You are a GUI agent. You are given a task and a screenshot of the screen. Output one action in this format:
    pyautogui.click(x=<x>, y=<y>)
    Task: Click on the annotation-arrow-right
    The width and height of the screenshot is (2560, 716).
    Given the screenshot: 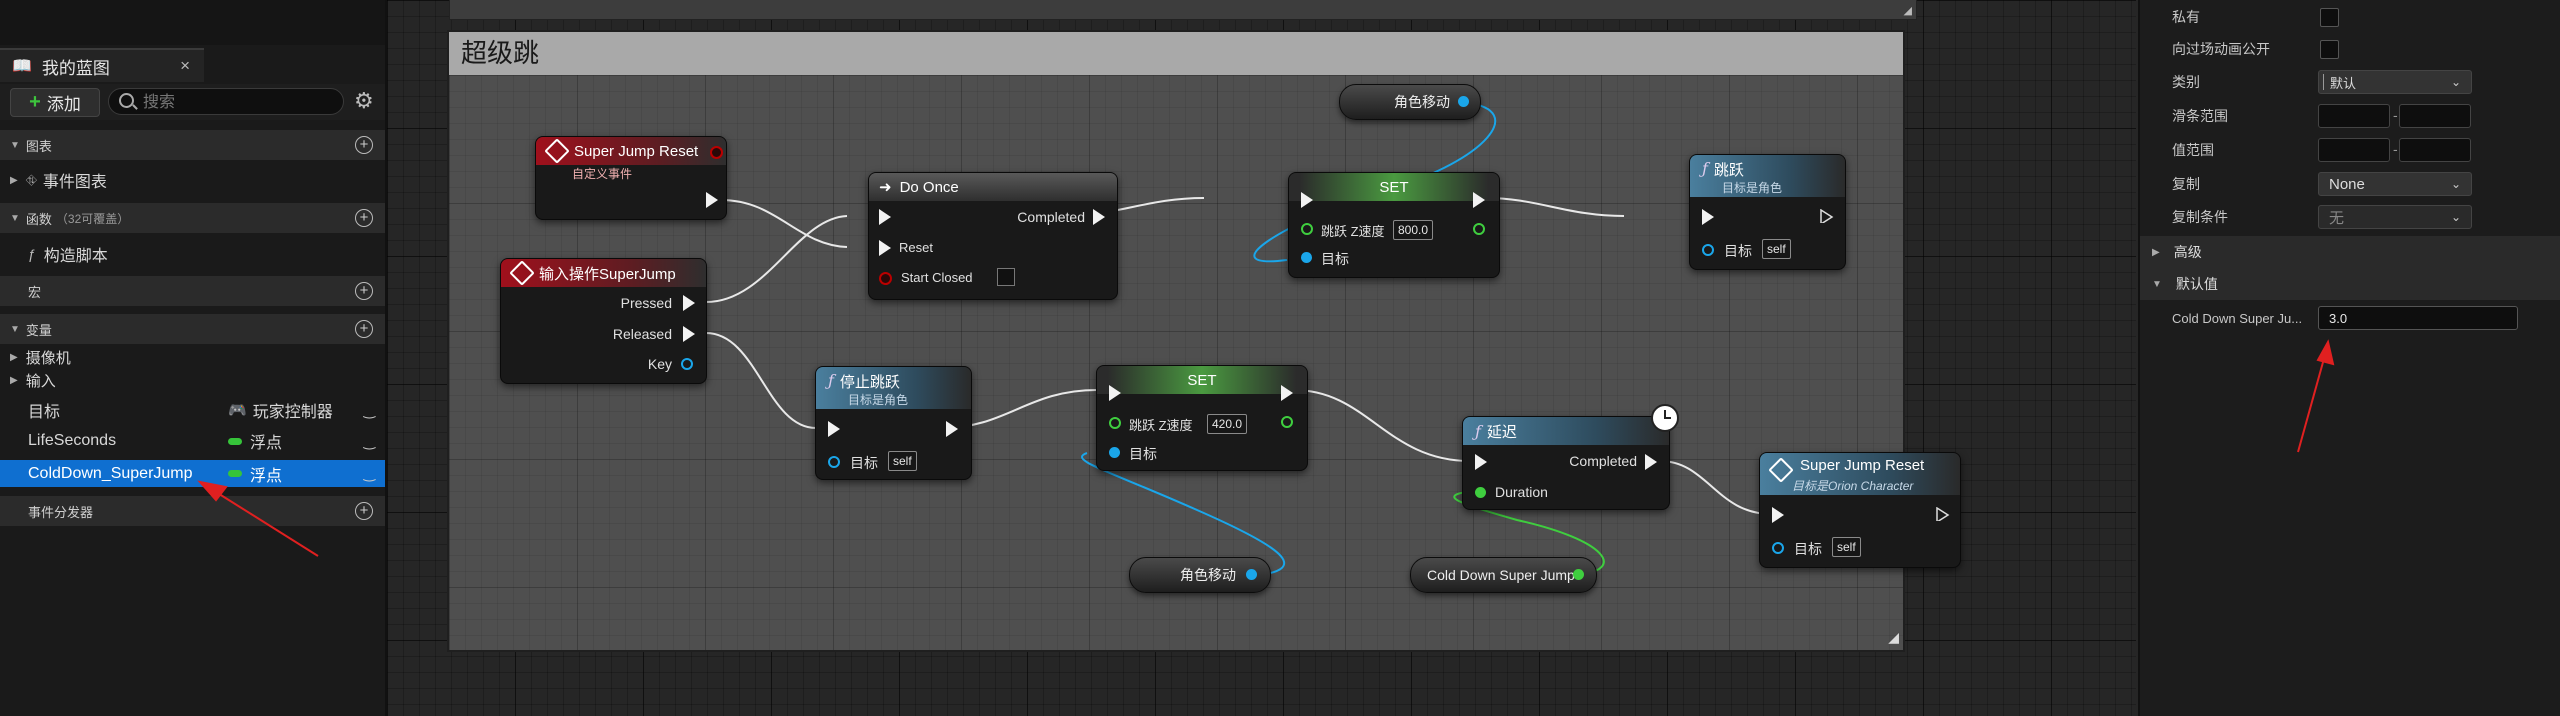 What is the action you would take?
    pyautogui.click(x=2311, y=403)
    